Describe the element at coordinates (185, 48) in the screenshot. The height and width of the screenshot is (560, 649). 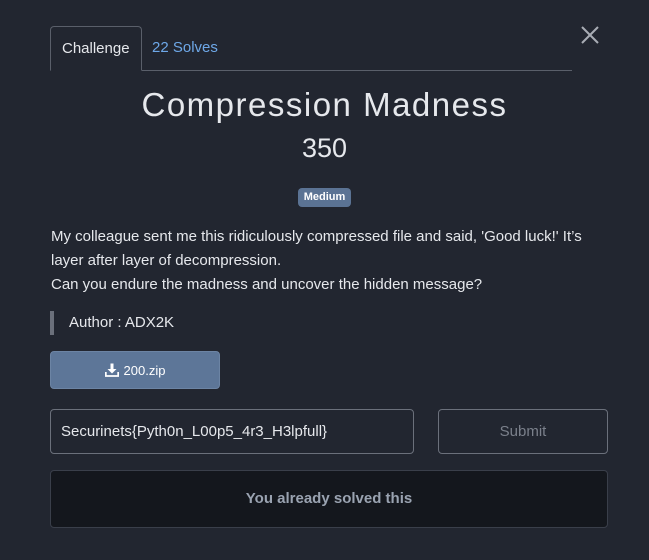
I see `tab-solves: 22 Solves` at that location.